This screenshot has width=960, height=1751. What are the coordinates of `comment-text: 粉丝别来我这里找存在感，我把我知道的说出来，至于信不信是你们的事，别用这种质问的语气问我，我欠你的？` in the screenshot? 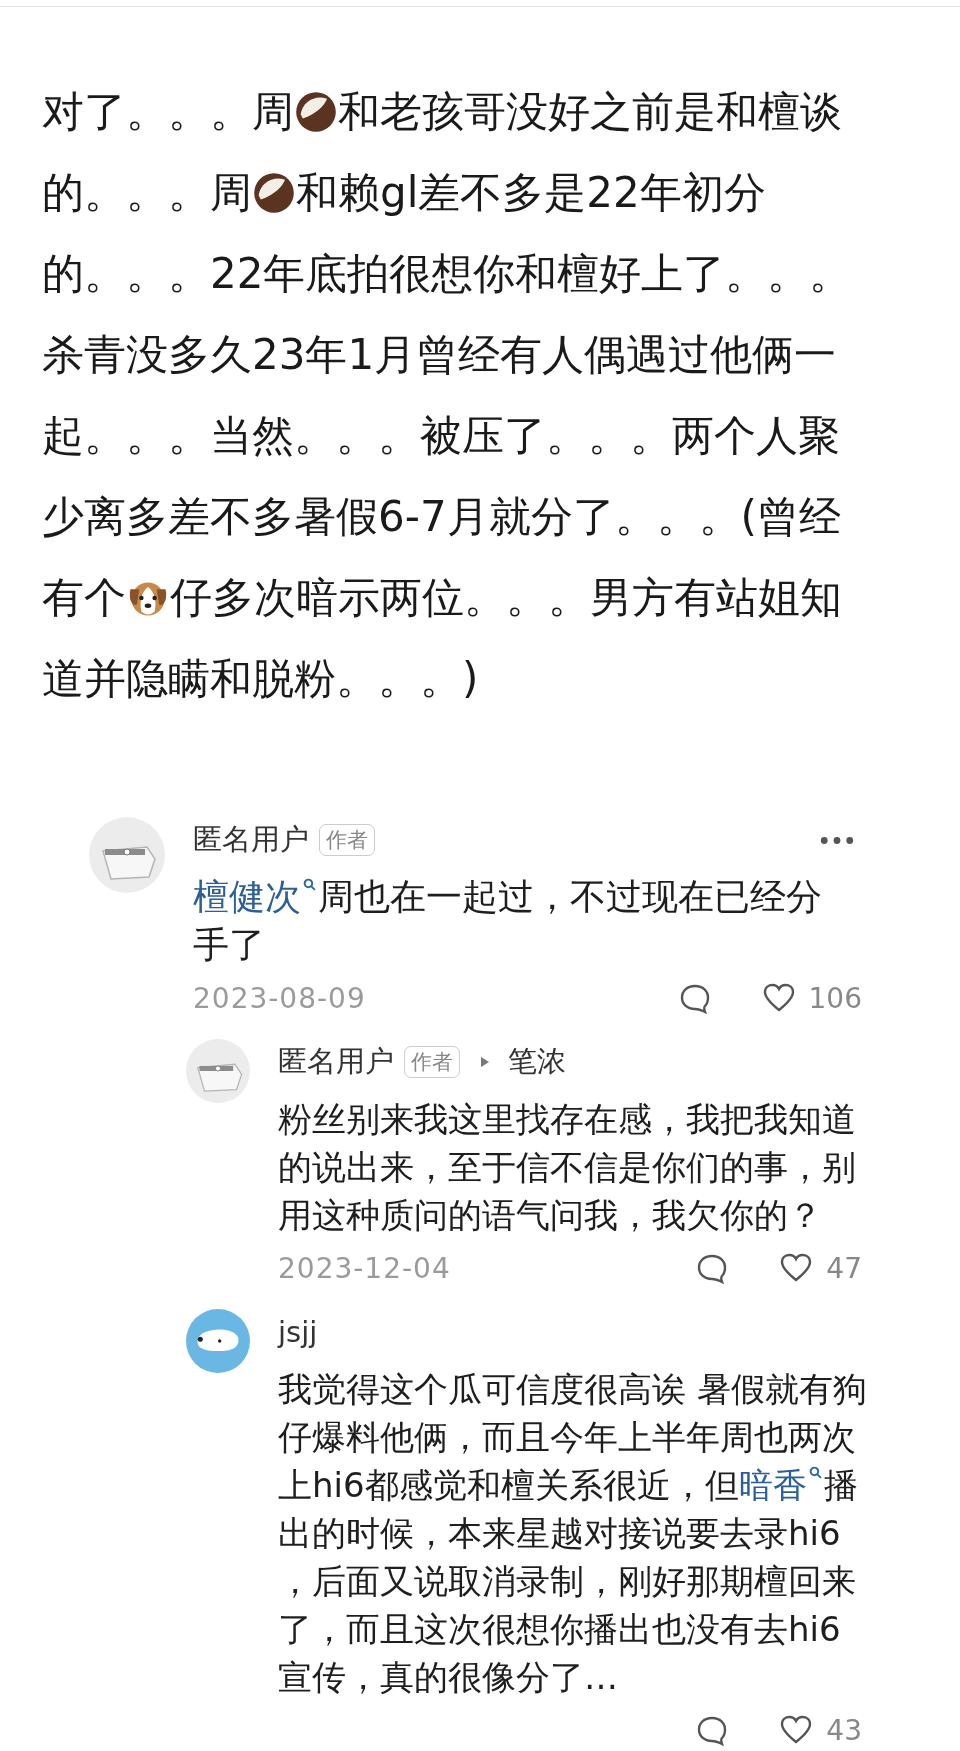 It's located at (567, 1167).